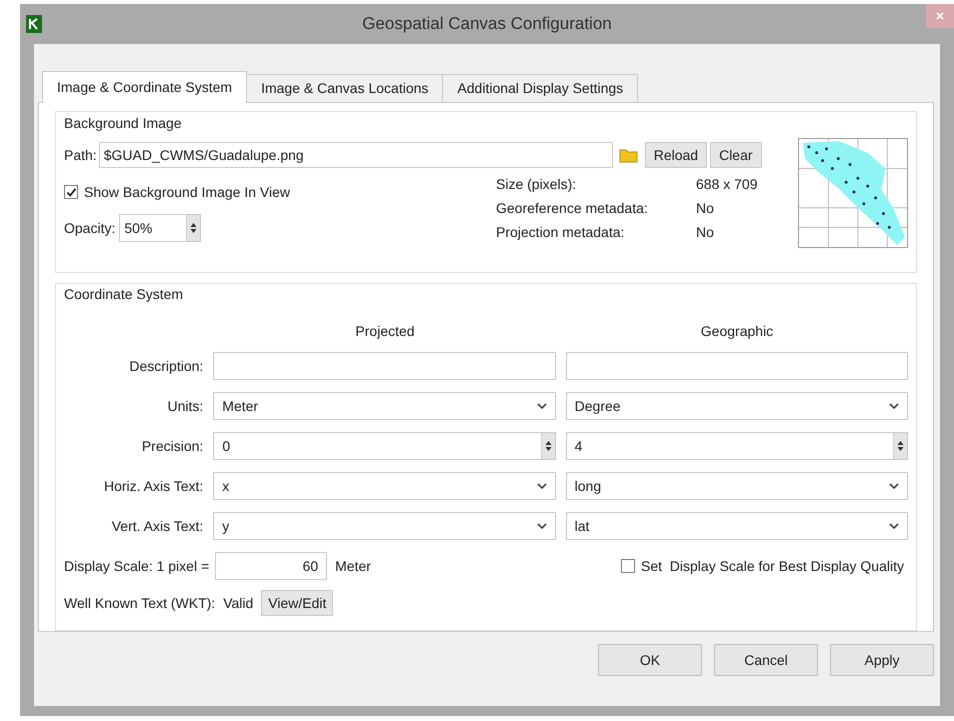 This screenshot has width=954, height=721. What do you see at coordinates (766, 660) in the screenshot?
I see `dialog-button: Cancel` at bounding box center [766, 660].